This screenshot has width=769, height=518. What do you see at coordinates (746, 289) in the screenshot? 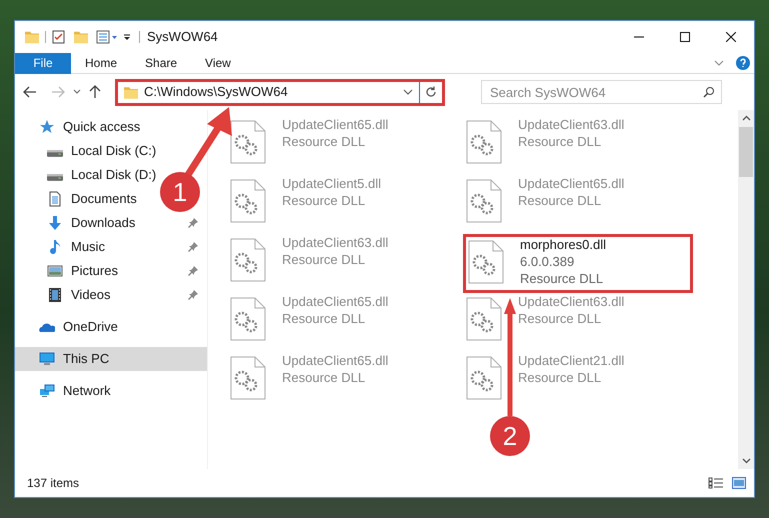
I see `scrollbar` at bounding box center [746, 289].